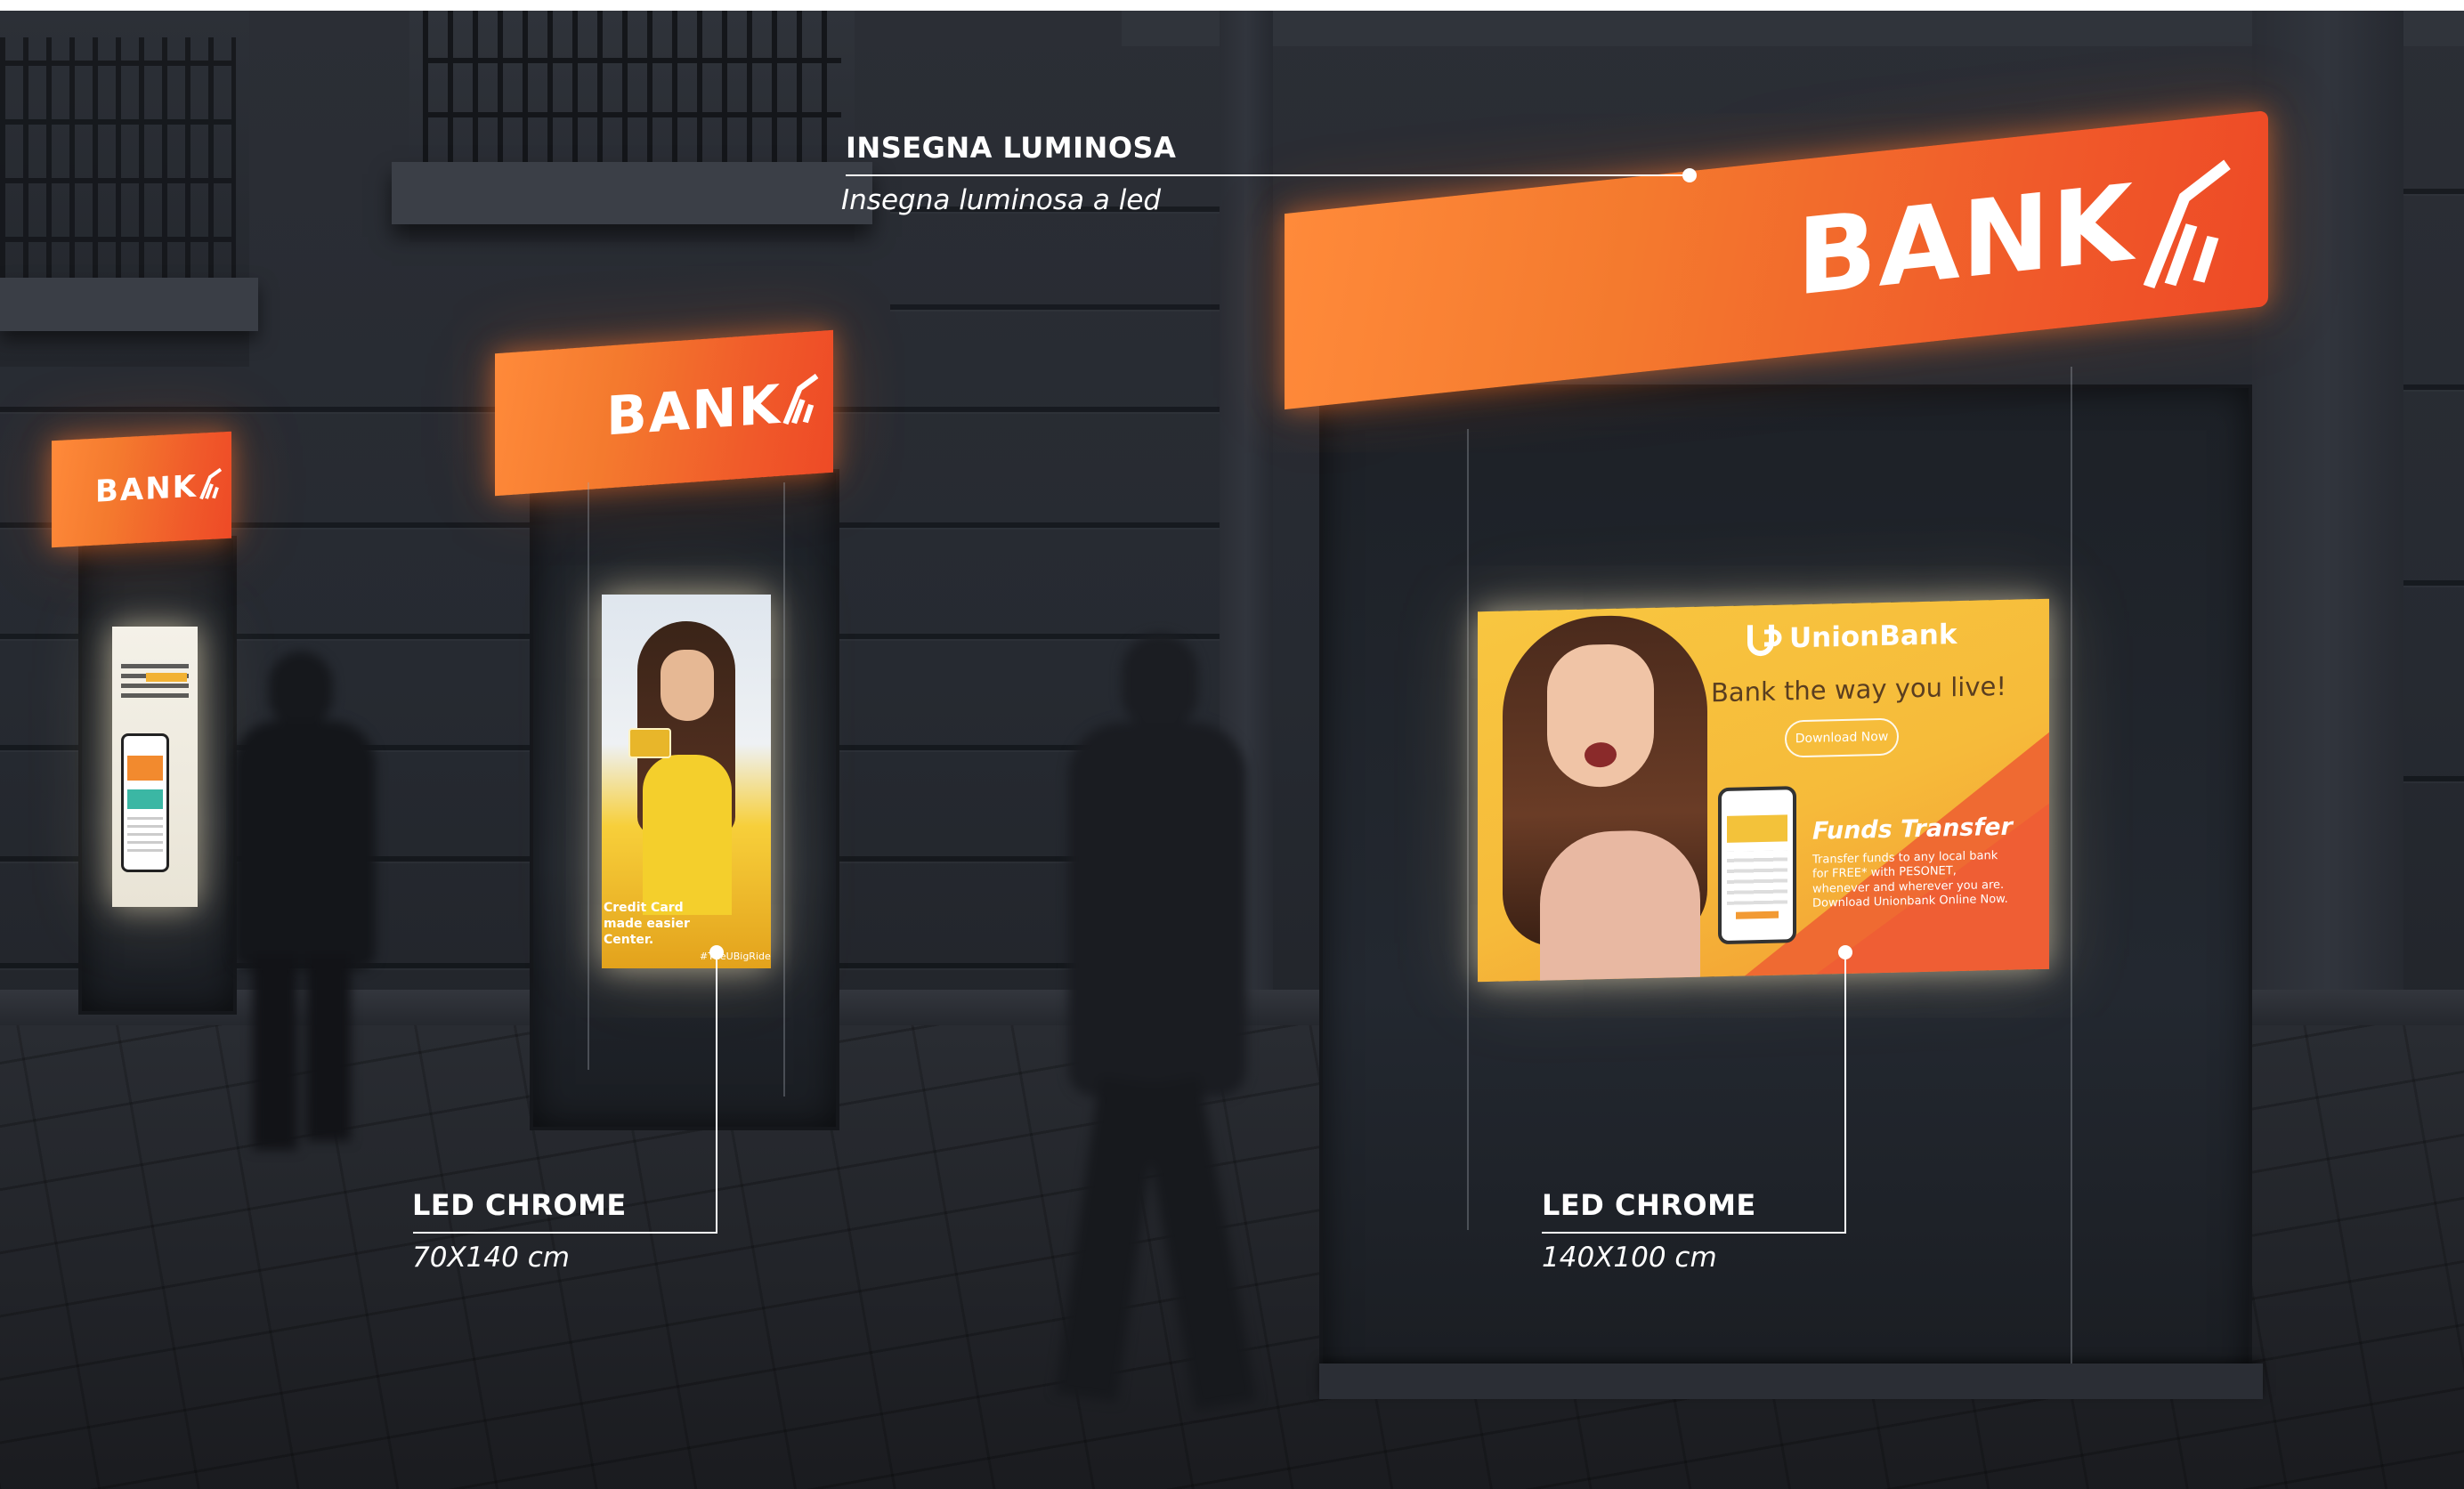  What do you see at coordinates (1694, 1233) in the screenshot?
I see `annotation-panel-large-leader-horizontal` at bounding box center [1694, 1233].